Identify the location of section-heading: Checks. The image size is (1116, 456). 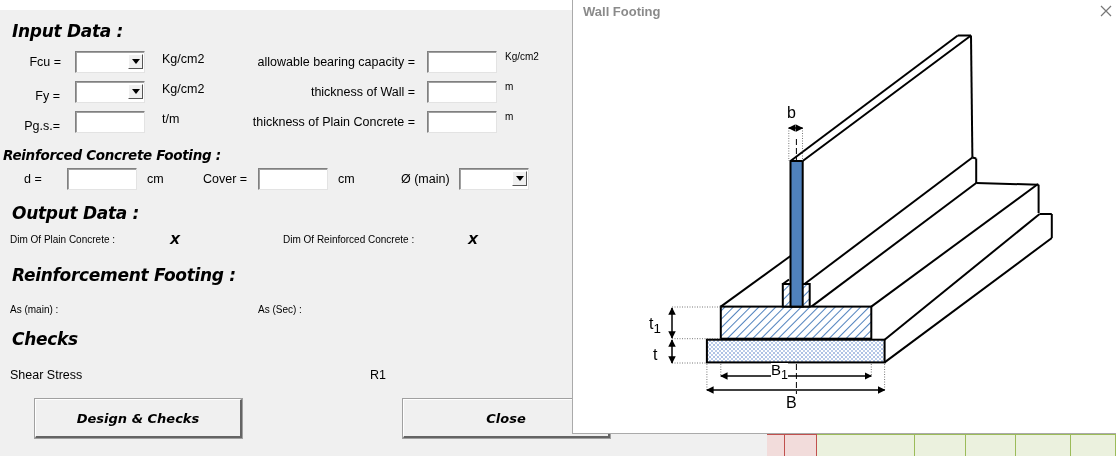
(45, 339).